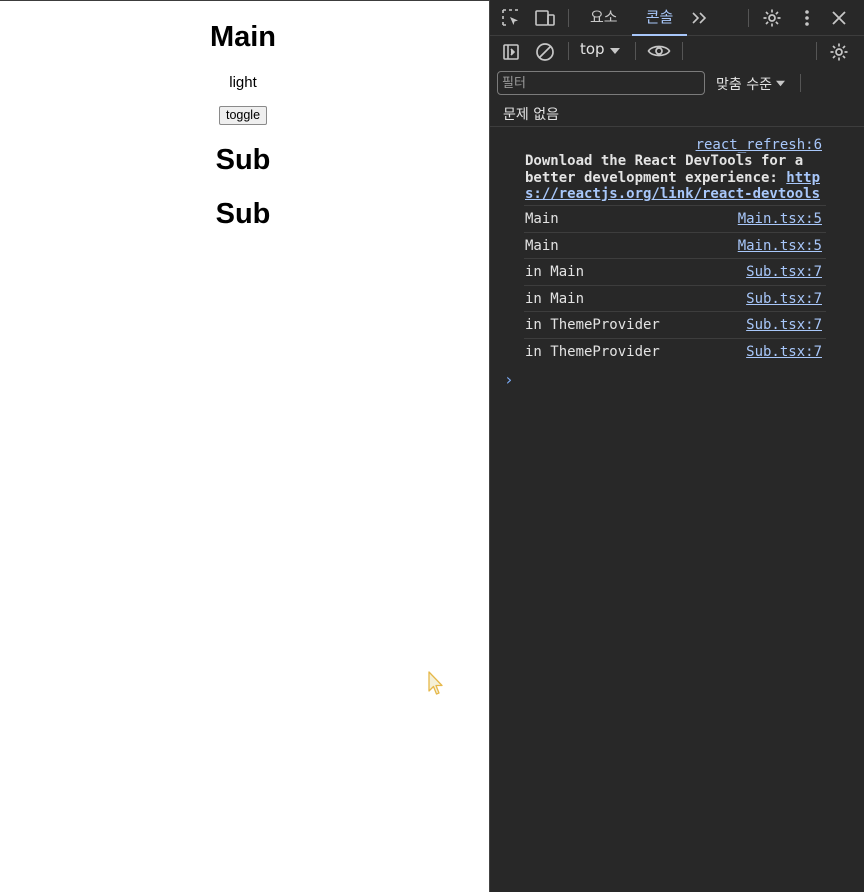 The height and width of the screenshot is (892, 864). I want to click on filter-row, so click(677, 83).